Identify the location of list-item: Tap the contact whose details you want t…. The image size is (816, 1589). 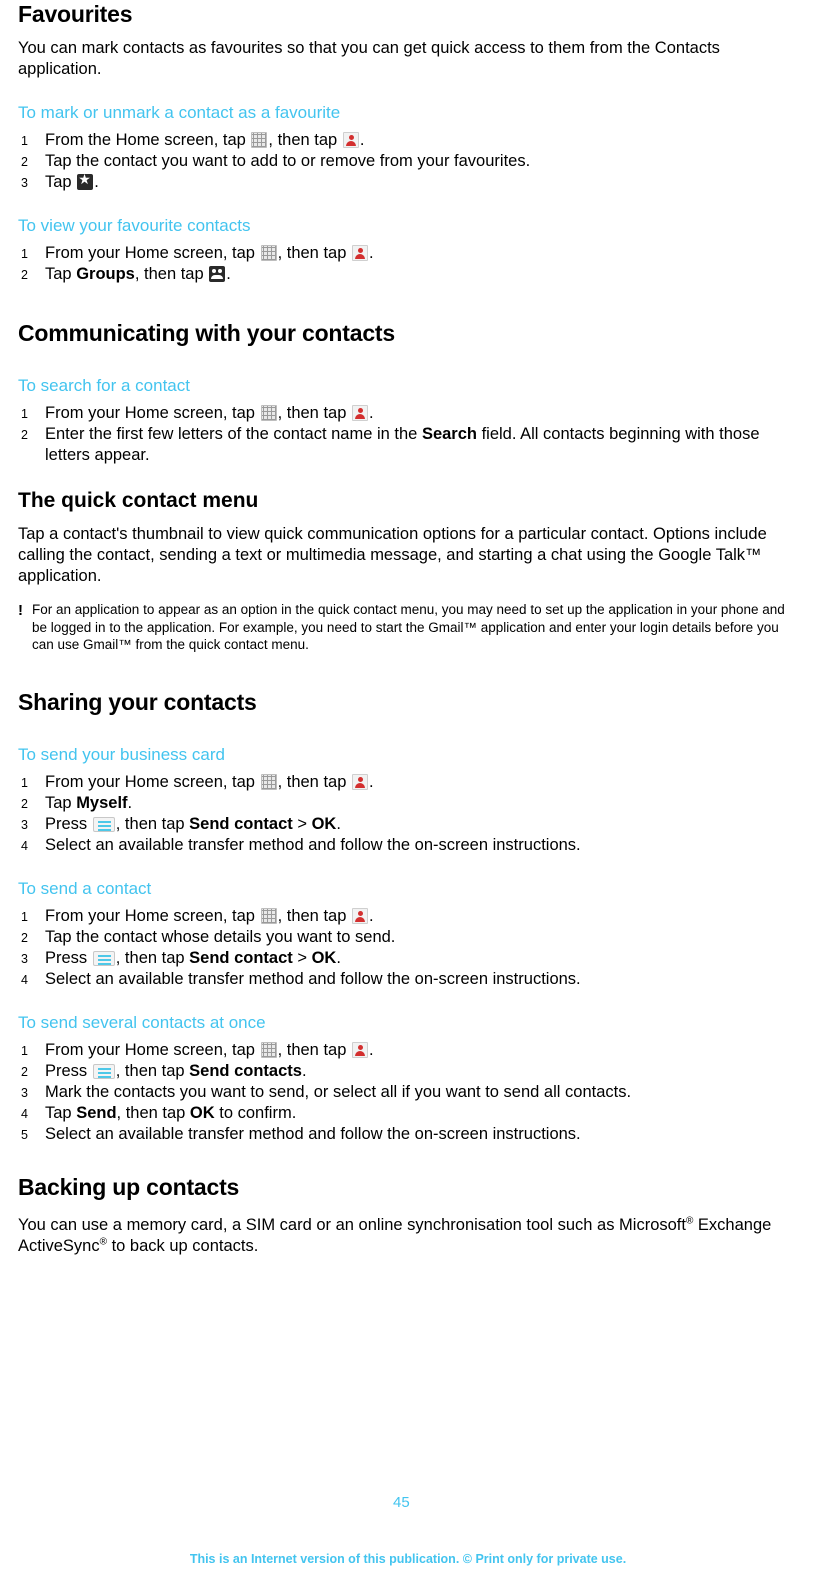
(408, 937).